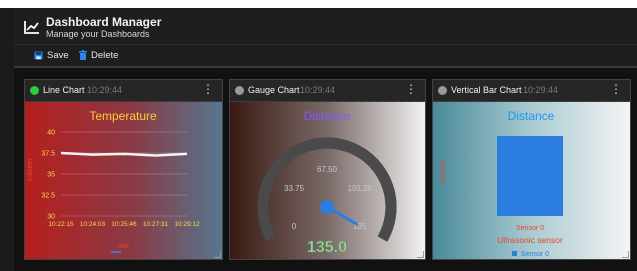 The height and width of the screenshot is (271, 637). I want to click on x-axis-label: row, so click(123, 246).